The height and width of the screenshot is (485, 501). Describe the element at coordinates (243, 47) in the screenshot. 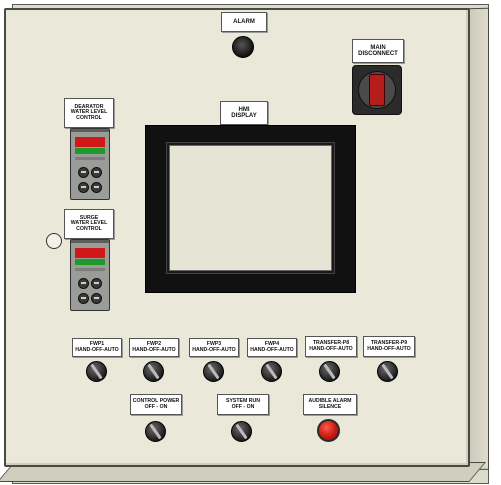

I see `alarm-light-icon` at that location.